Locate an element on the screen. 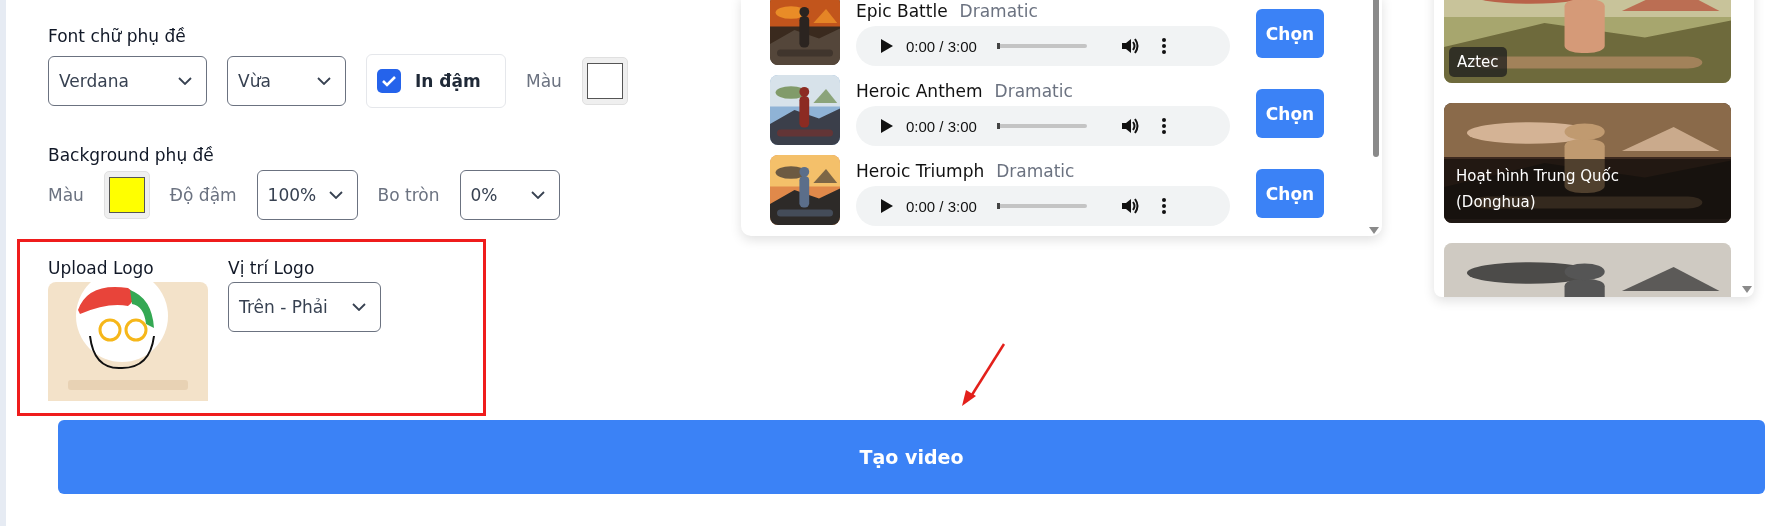 The width and height of the screenshot is (1789, 526). create-video-button: Tạo video is located at coordinates (911, 457).